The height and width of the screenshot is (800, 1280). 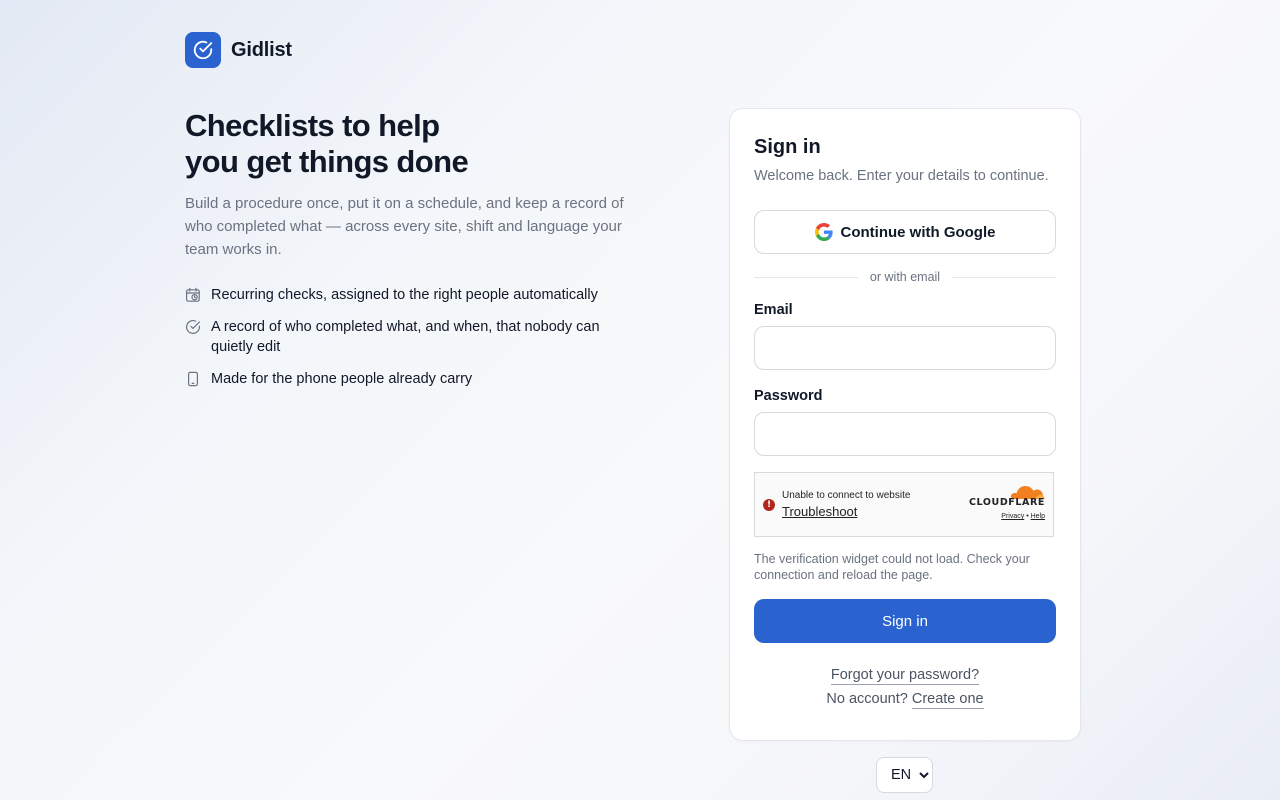 I want to click on password-field, so click(x=905, y=434).